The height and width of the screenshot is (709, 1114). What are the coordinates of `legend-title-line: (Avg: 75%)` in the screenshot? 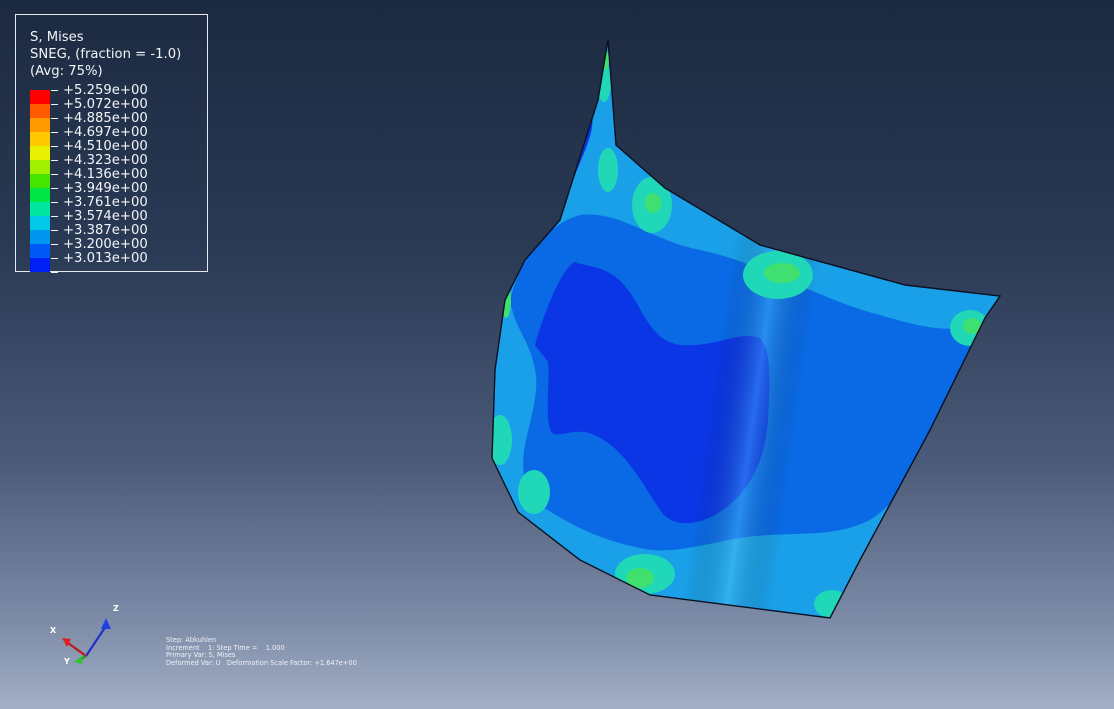 It's located at (66, 71).